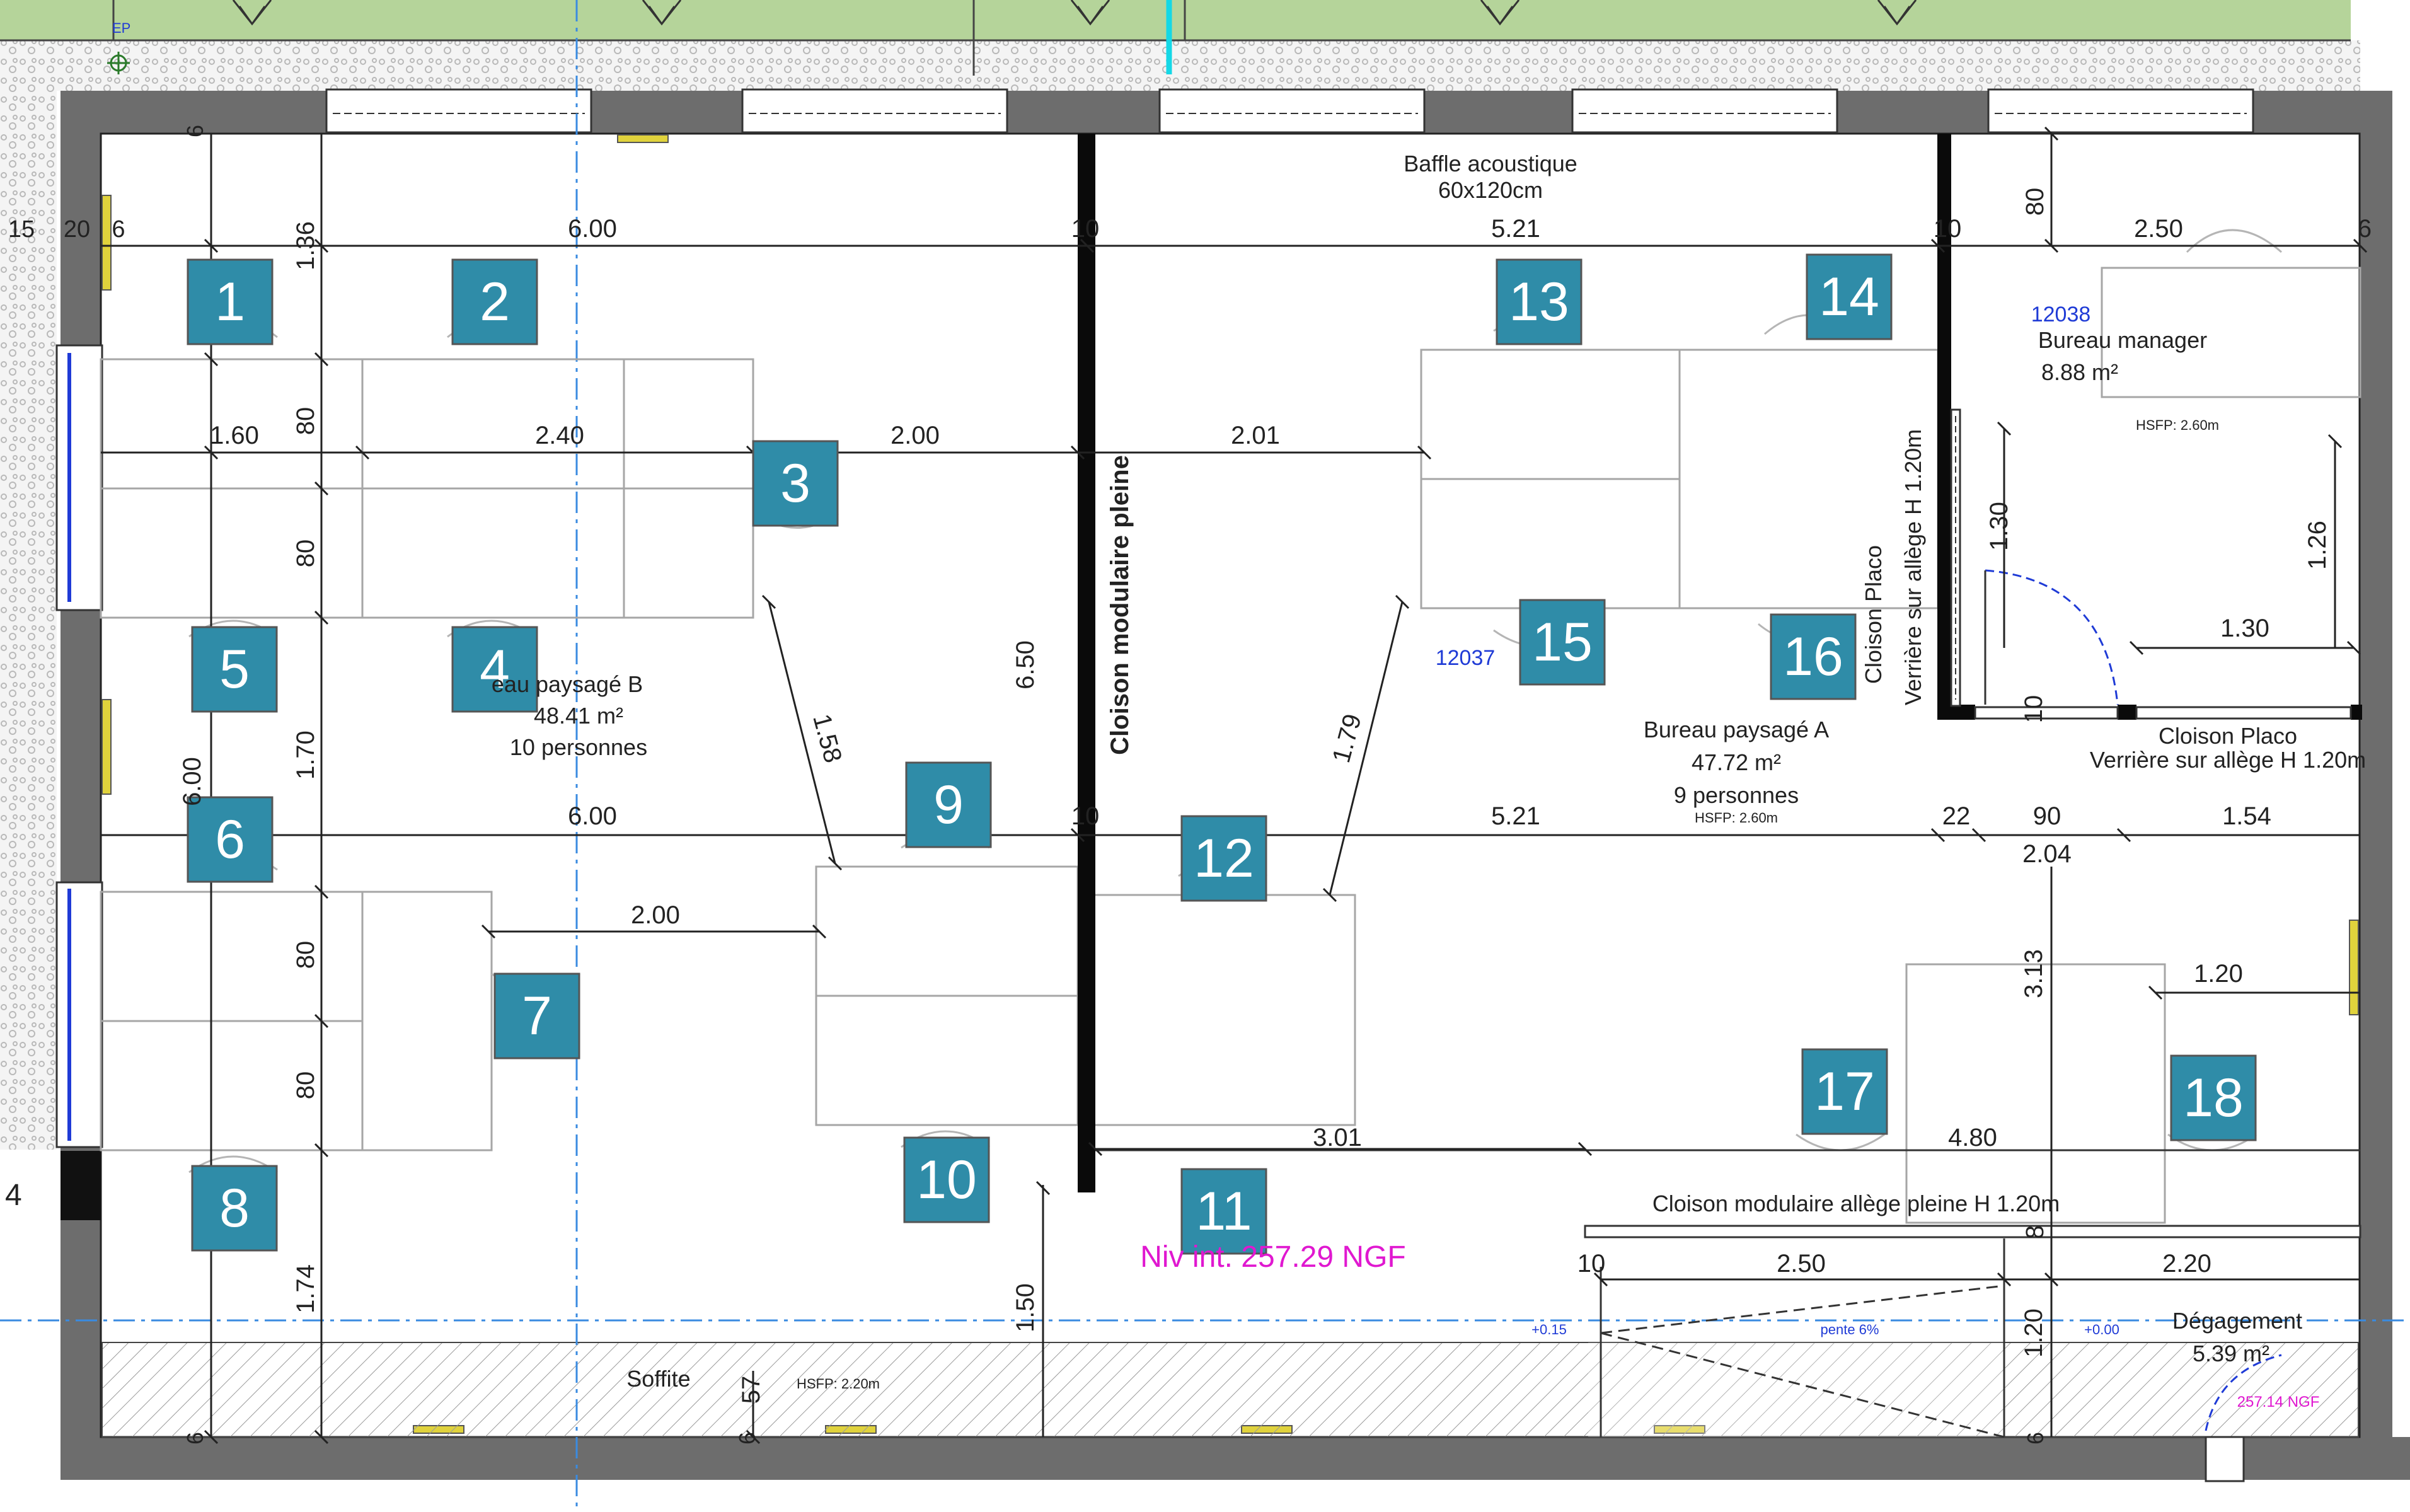 The width and height of the screenshot is (2410, 1512). I want to click on ep-label: EP, so click(121, 28).